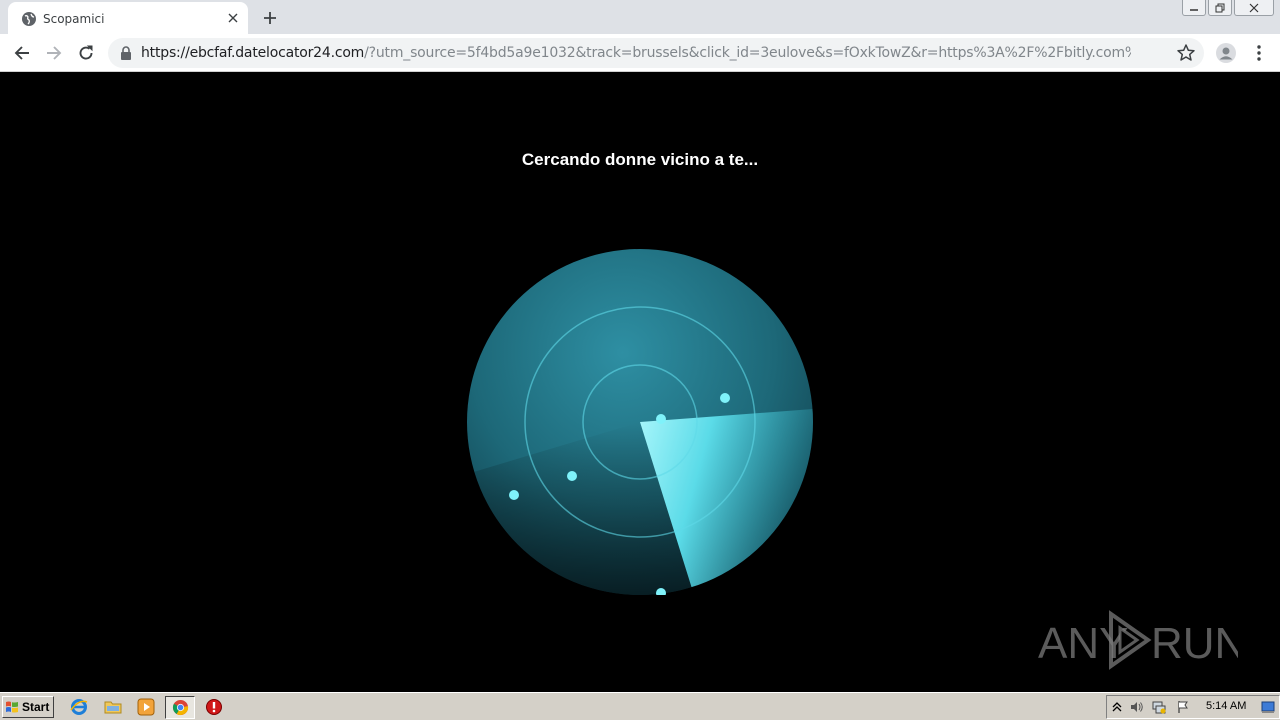 The image size is (1280, 720). What do you see at coordinates (233, 18) in the screenshot?
I see `close-icon` at bounding box center [233, 18].